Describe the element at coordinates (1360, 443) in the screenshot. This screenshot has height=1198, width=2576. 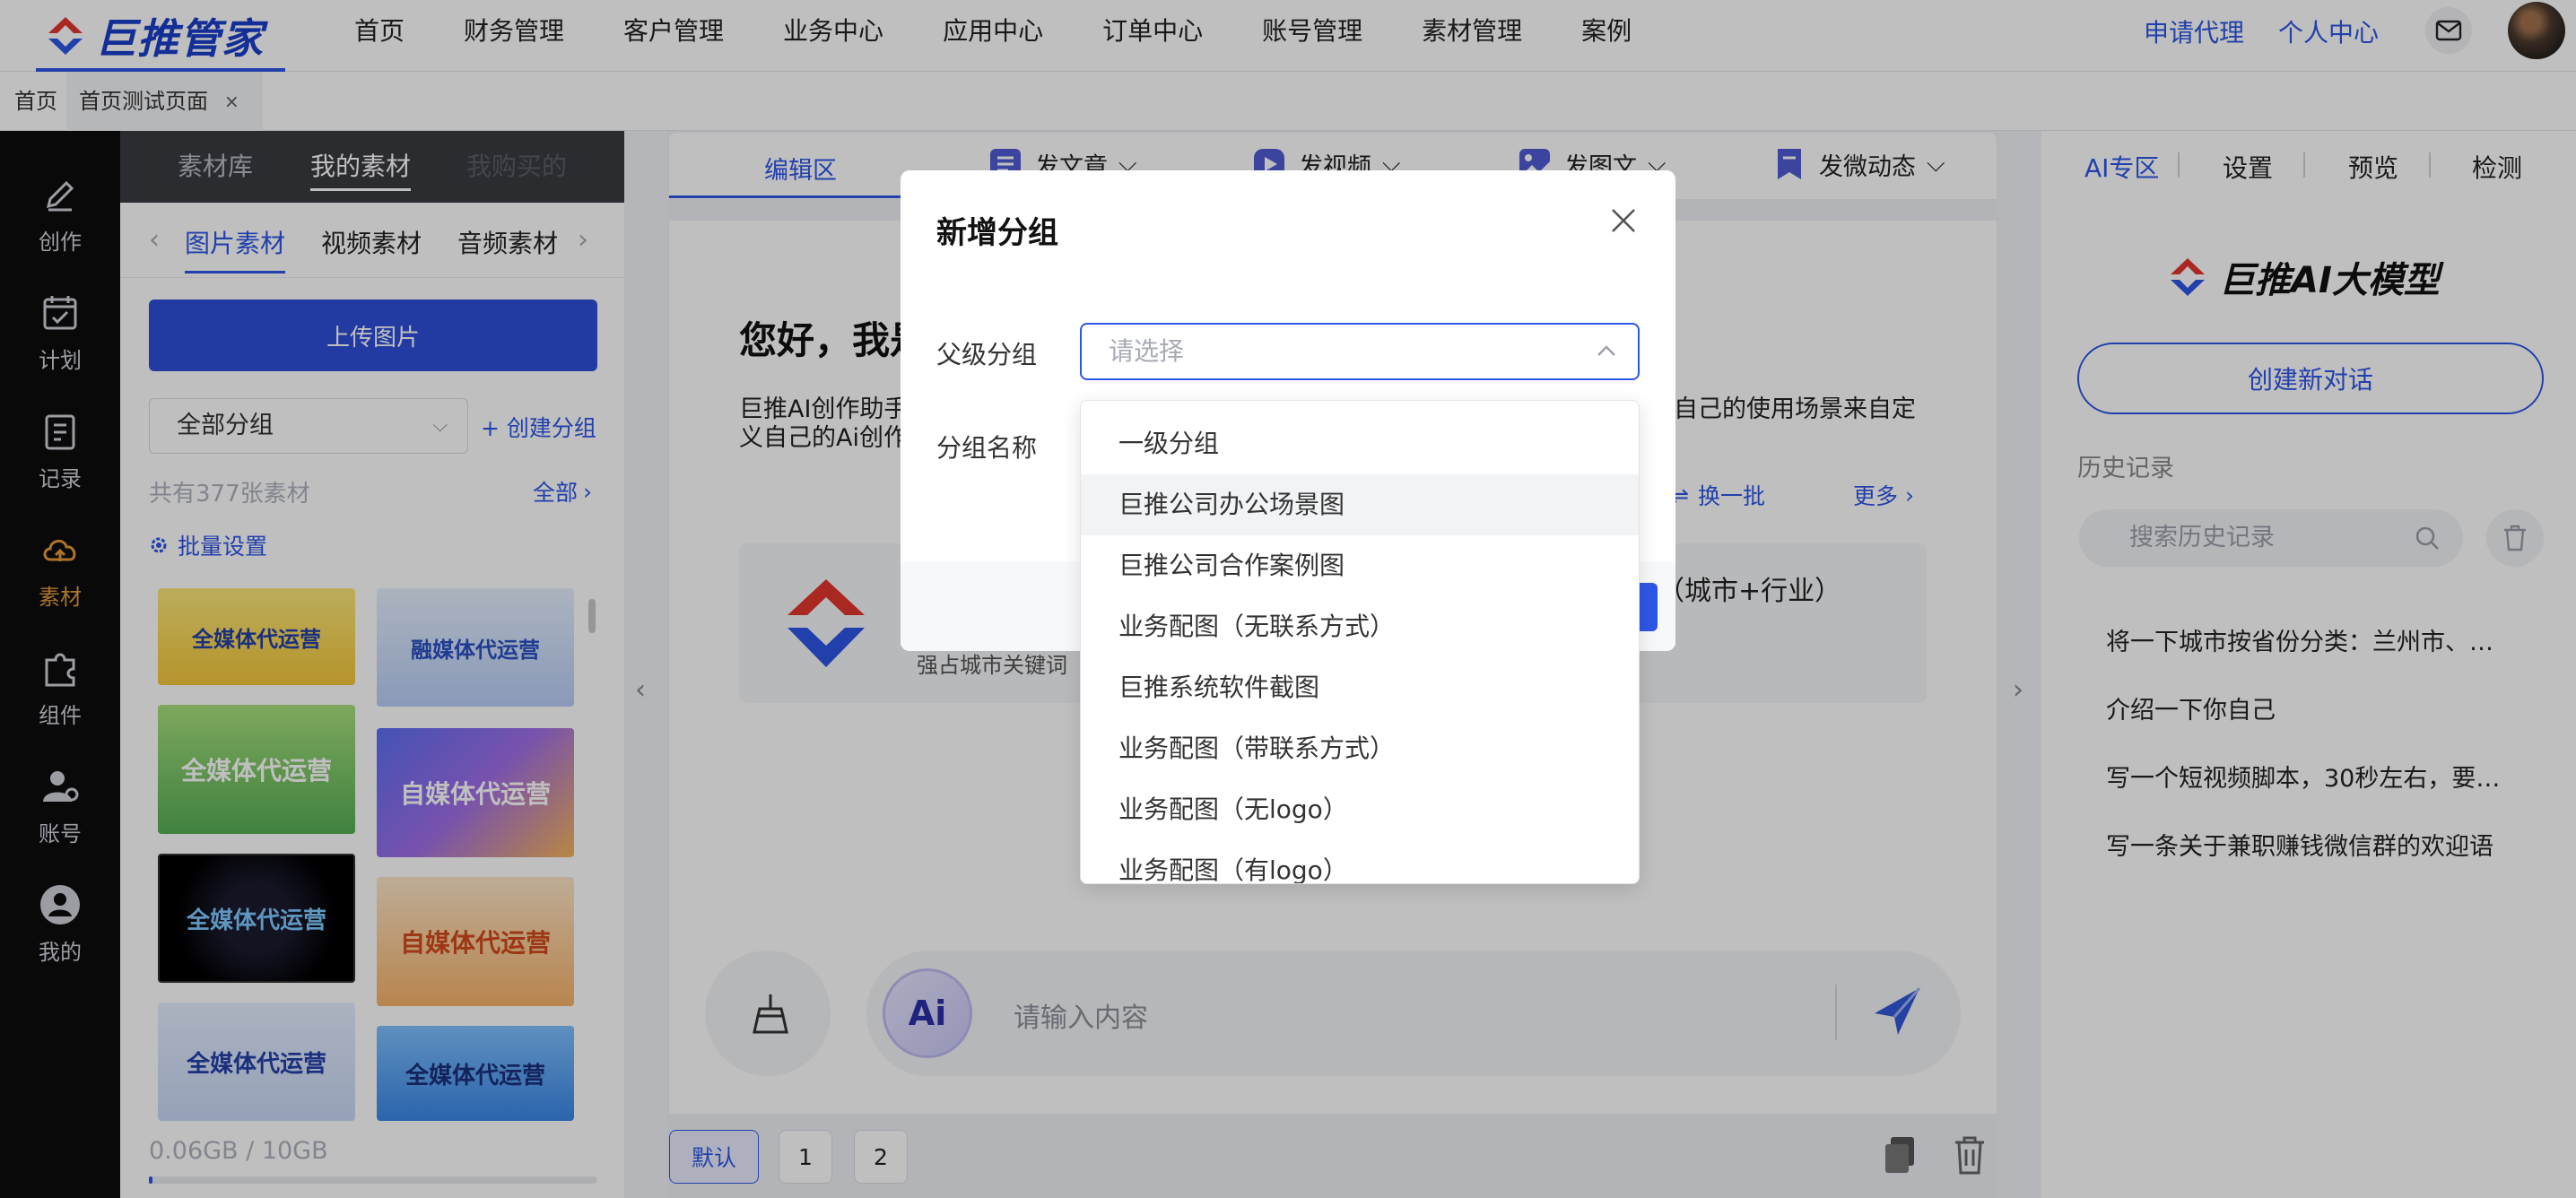
I see `dropdown-option: 一级分组` at that location.